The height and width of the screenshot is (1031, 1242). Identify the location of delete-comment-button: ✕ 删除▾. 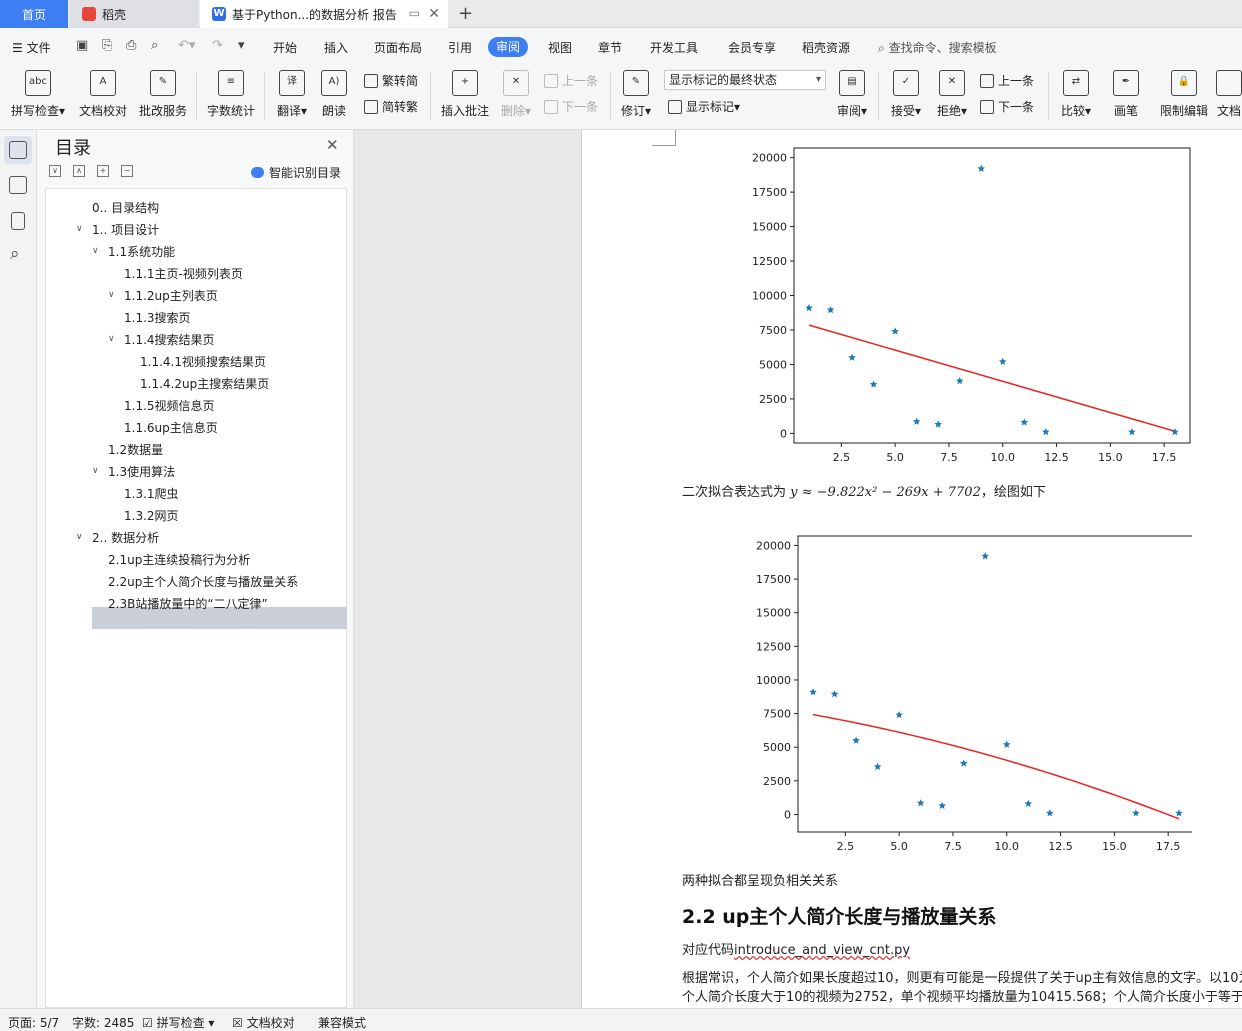
(516, 94).